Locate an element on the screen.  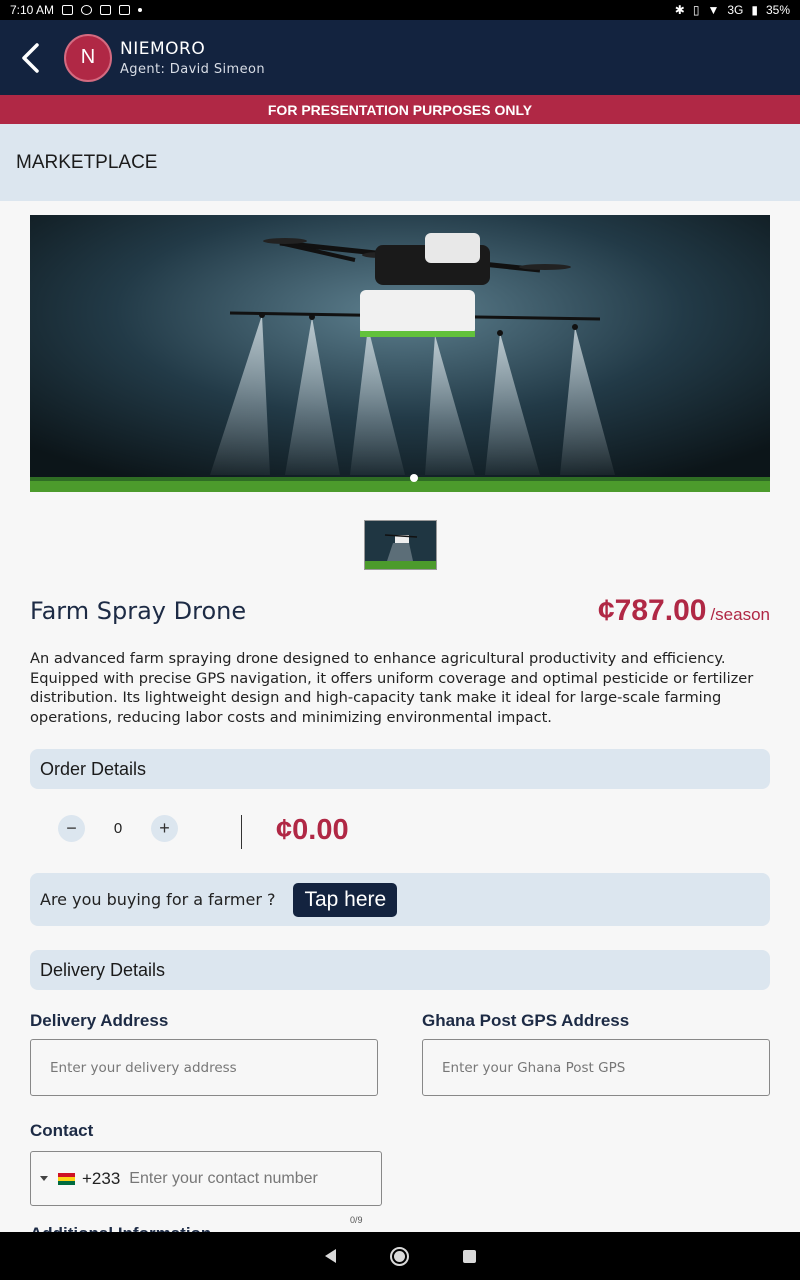
additional-information-label: Additional Information is located at coordinates (120, 1228).